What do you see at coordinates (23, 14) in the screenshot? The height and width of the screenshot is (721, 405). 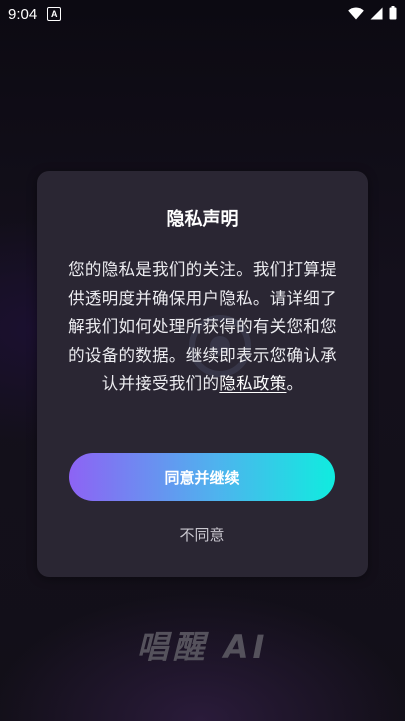 I see `status-time: 9:04` at bounding box center [23, 14].